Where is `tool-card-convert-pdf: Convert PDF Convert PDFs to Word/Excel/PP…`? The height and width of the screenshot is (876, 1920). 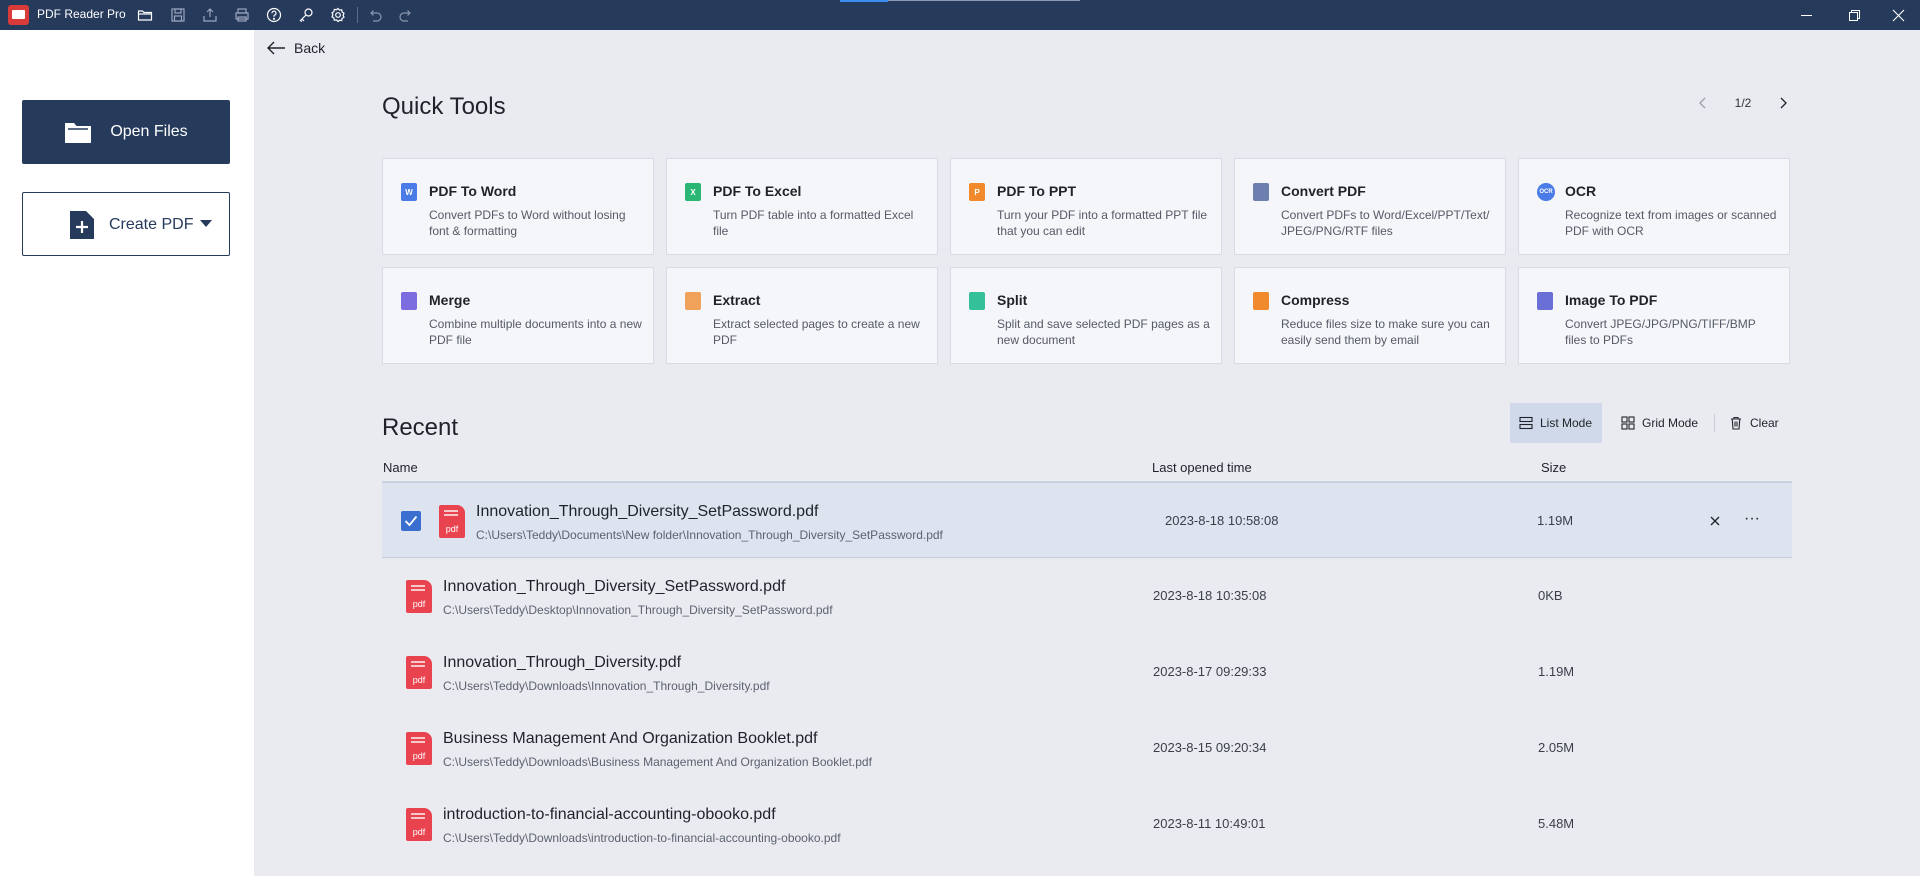
tool-card-convert-pdf: Convert PDF Convert PDFs to Word/Excel/PP… is located at coordinates (1370, 206).